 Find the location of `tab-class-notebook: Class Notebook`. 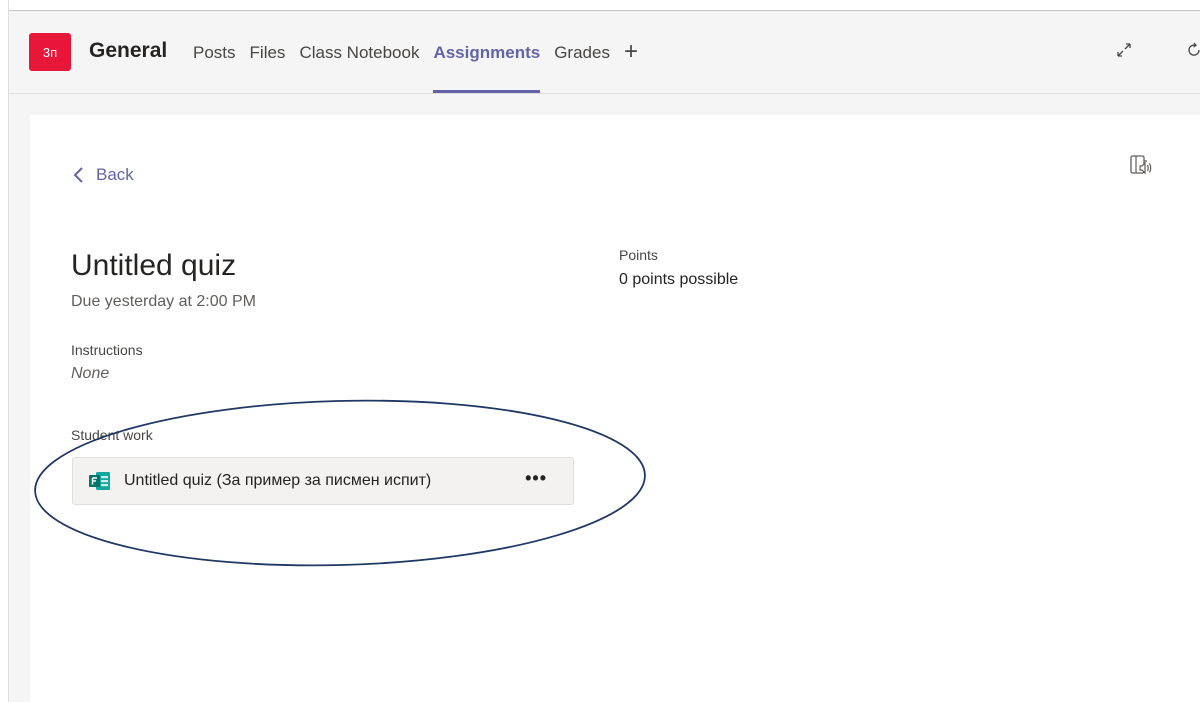

tab-class-notebook: Class Notebook is located at coordinates (359, 69).